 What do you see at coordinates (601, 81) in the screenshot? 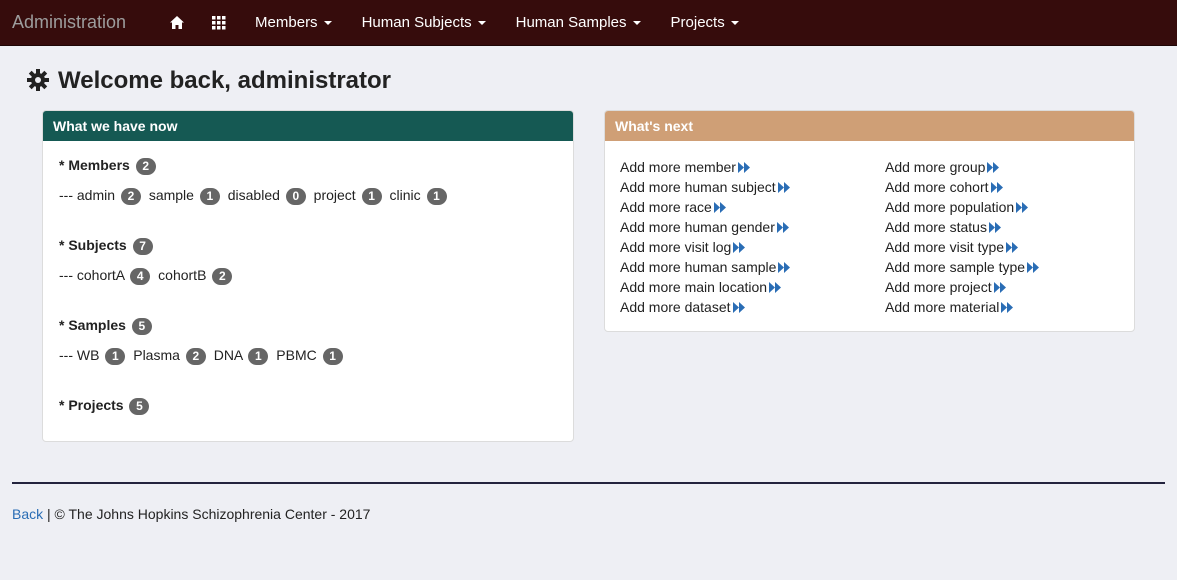
I see `page-header: Welcome back, administrator` at bounding box center [601, 81].